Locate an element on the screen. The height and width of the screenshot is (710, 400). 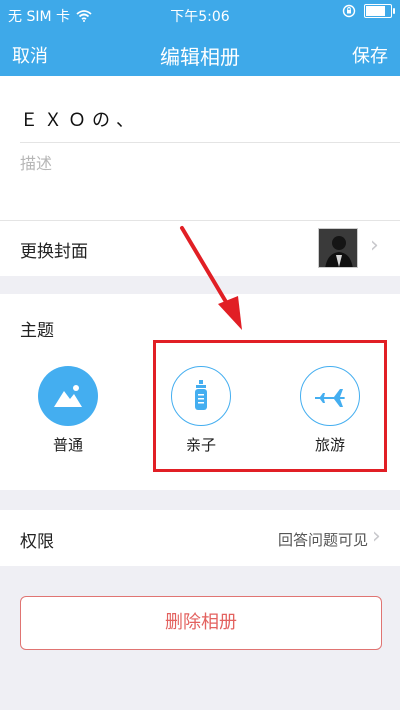
status-time: 下午5:06 is located at coordinates (200, 17).